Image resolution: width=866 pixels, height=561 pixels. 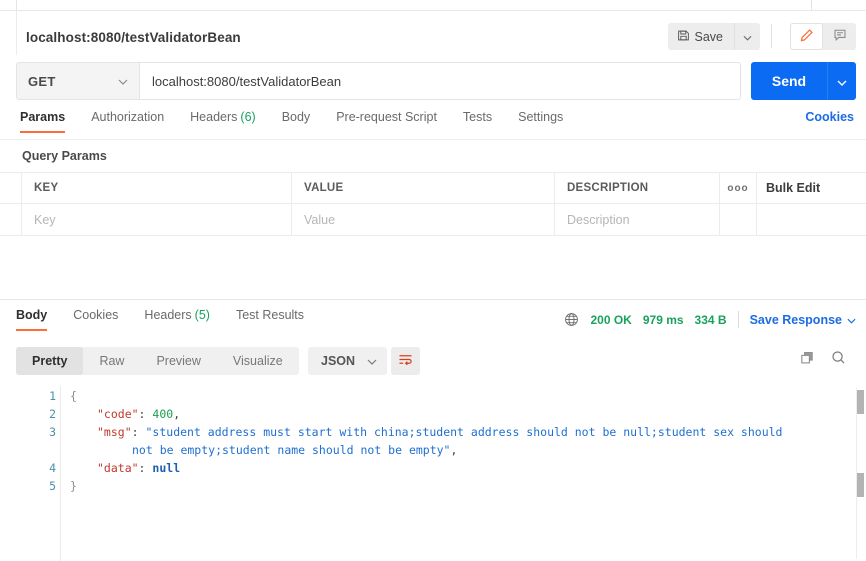 I want to click on save-response-button: Save Response, so click(x=803, y=320).